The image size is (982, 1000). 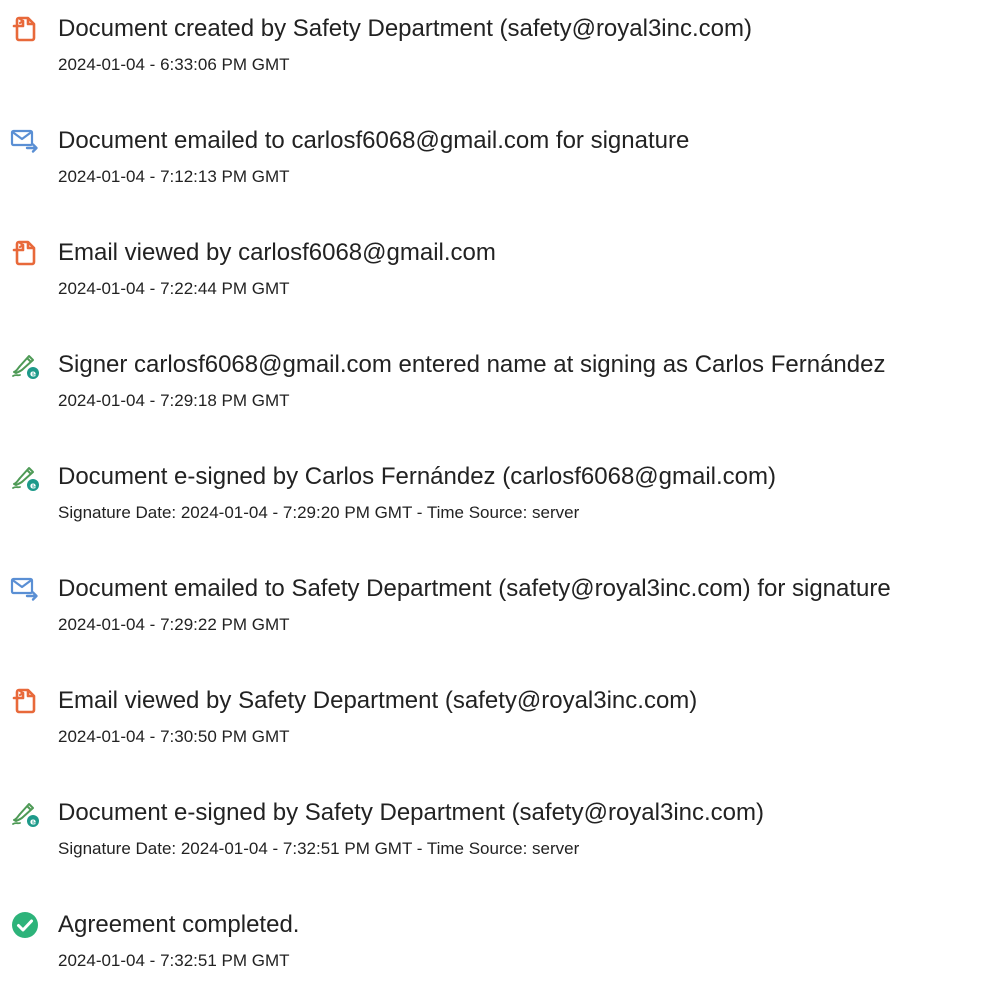 What do you see at coordinates (179, 924) in the screenshot?
I see `event-text: Agreement completed.` at bounding box center [179, 924].